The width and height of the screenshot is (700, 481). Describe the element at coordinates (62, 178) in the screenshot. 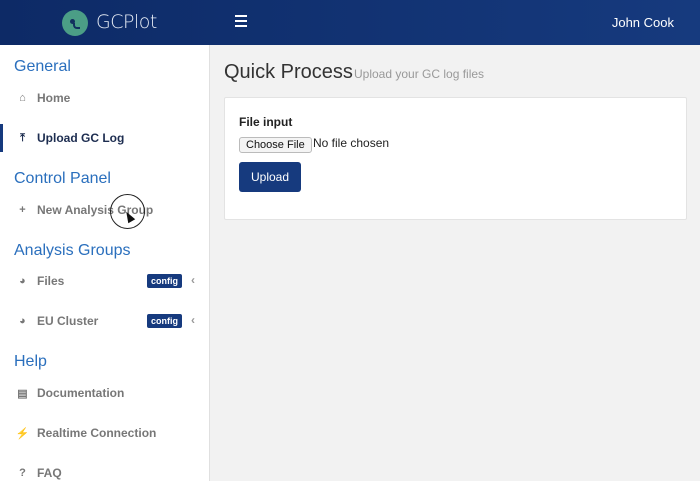

I see `section-control-panel: Control Panel` at that location.